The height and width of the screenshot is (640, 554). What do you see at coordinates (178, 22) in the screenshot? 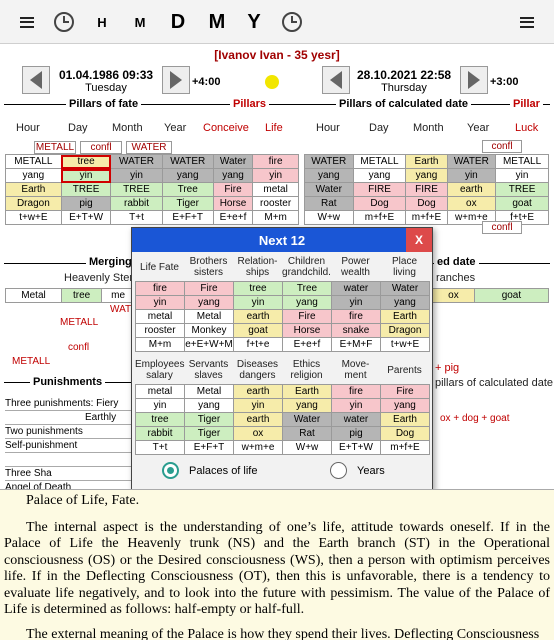
I see `day-button: D` at bounding box center [178, 22].